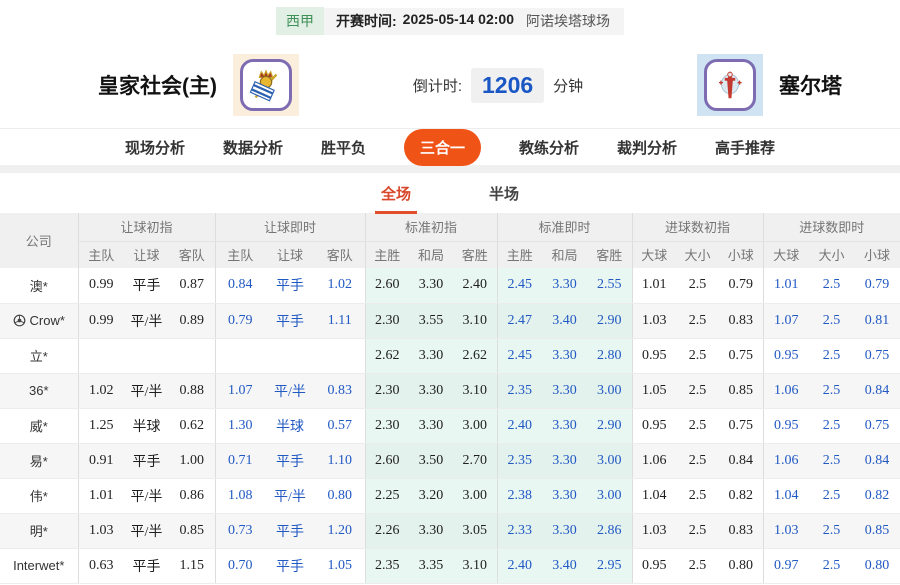  I want to click on away-crest-icon, so click(729, 85).